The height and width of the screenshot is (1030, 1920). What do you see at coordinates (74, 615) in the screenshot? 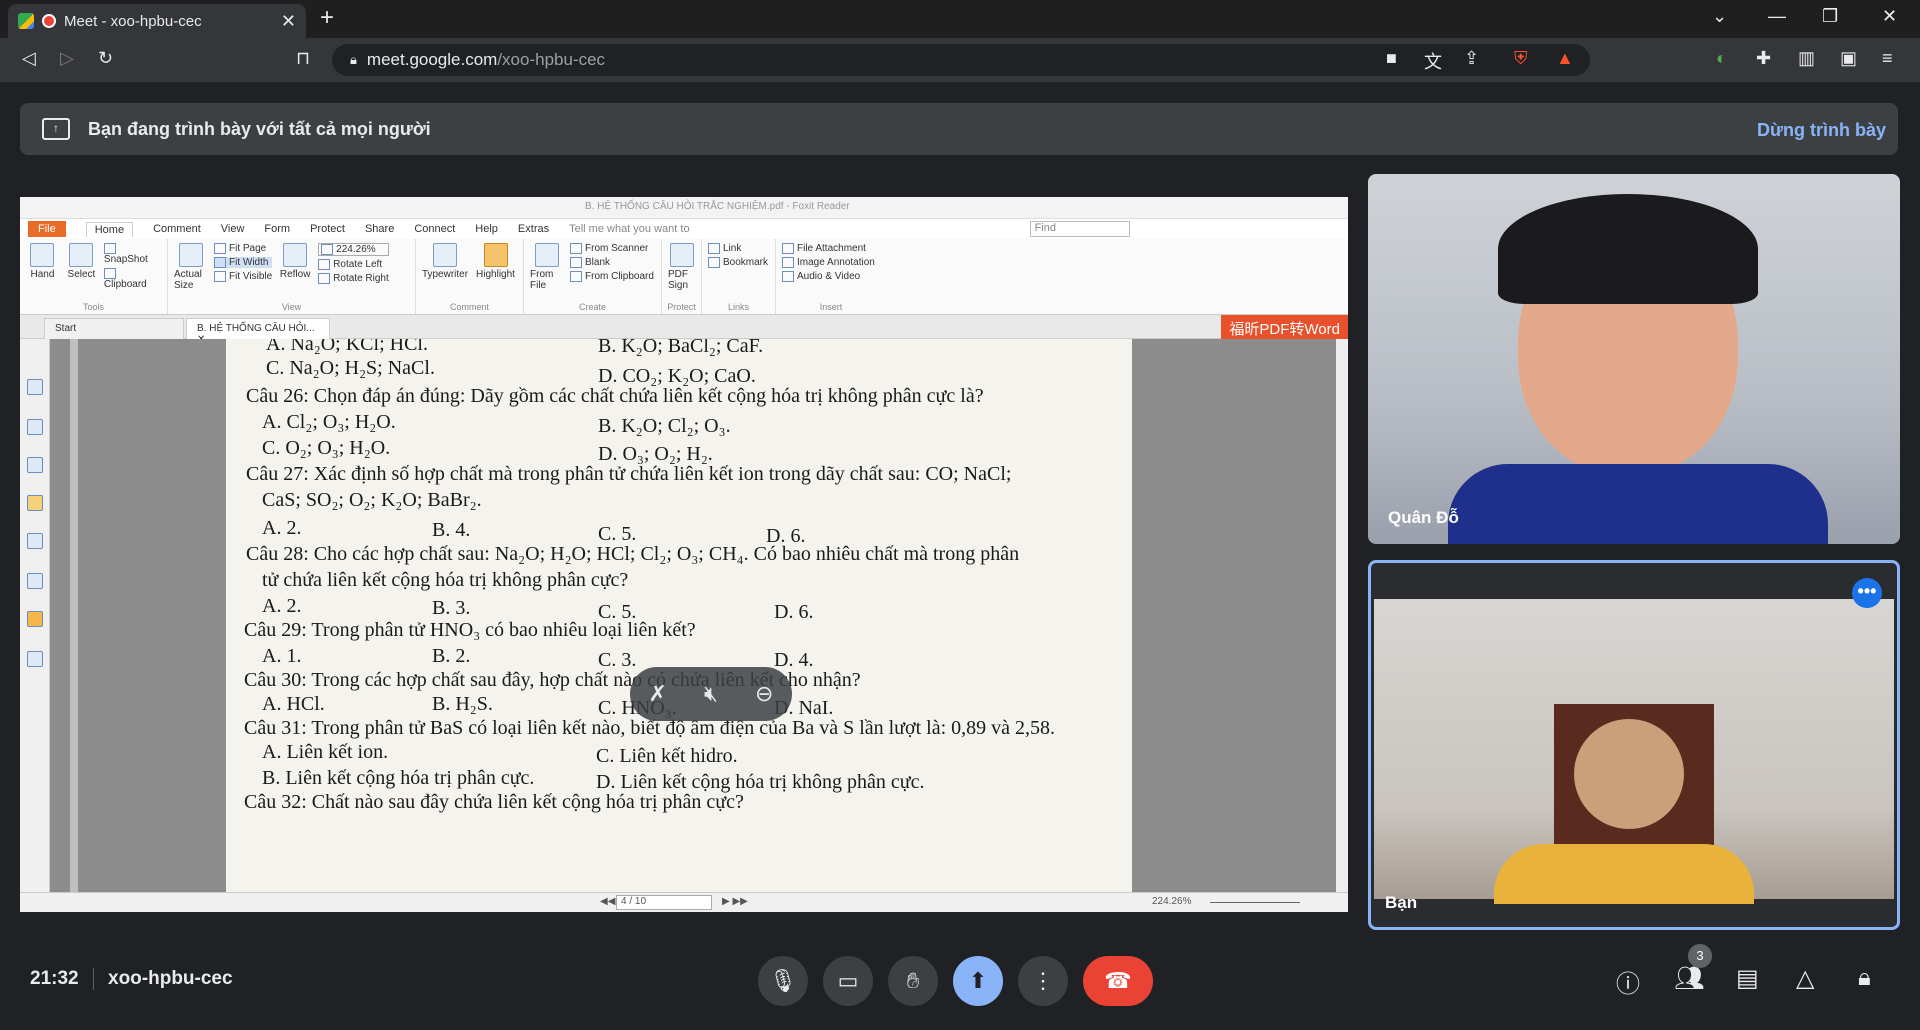
I see `page-edge` at bounding box center [74, 615].